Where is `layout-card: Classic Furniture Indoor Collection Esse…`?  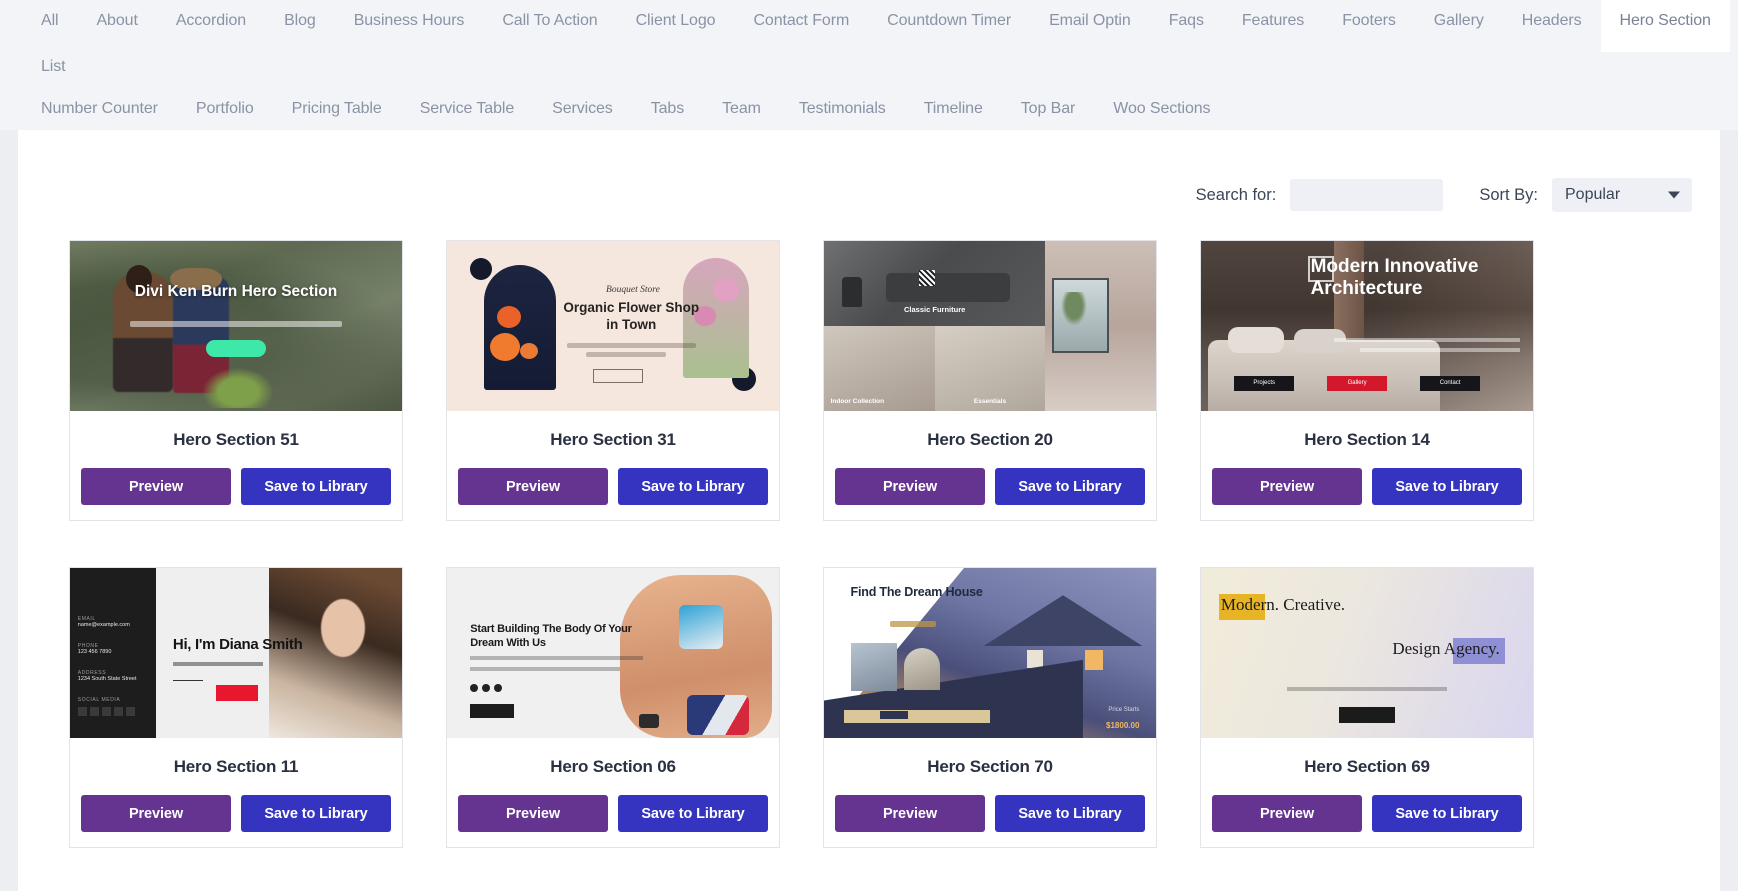 layout-card: Classic Furniture Indoor Collection Esse… is located at coordinates (990, 380).